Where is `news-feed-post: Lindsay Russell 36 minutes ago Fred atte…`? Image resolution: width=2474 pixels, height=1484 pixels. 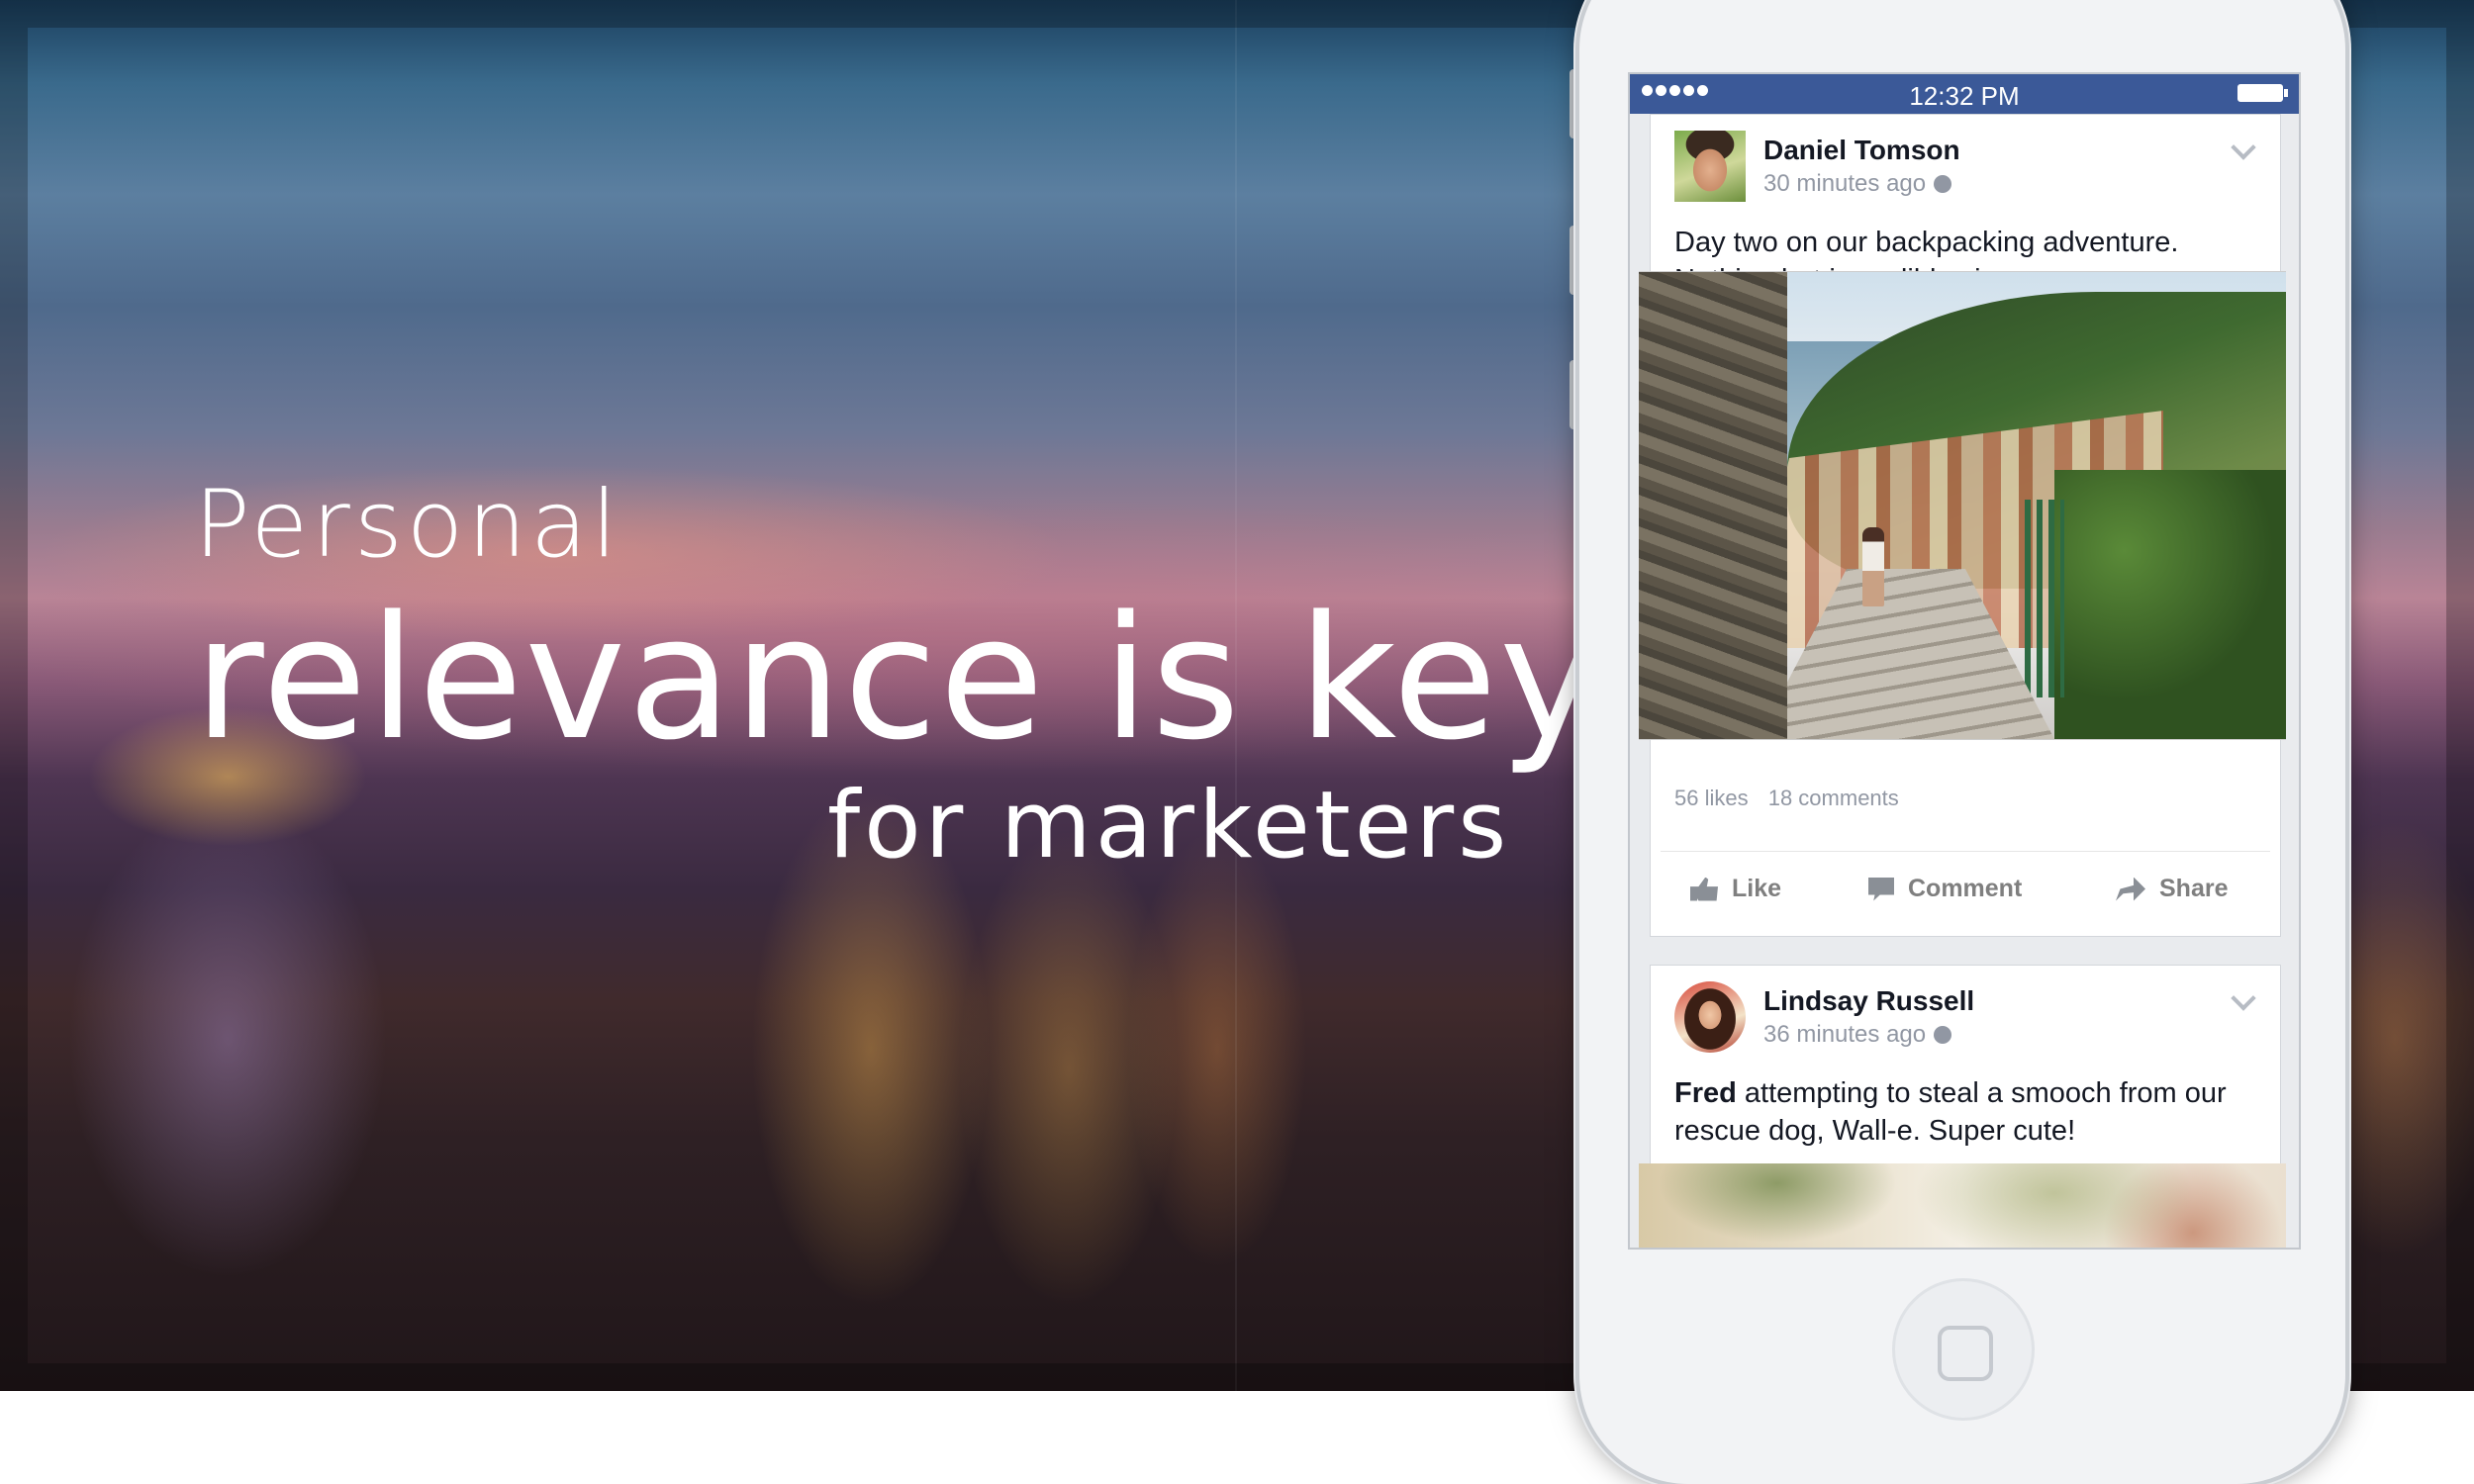
news-feed-post: Lindsay Russell 36 minutes ago Fred atte… is located at coordinates (1963, 1106).